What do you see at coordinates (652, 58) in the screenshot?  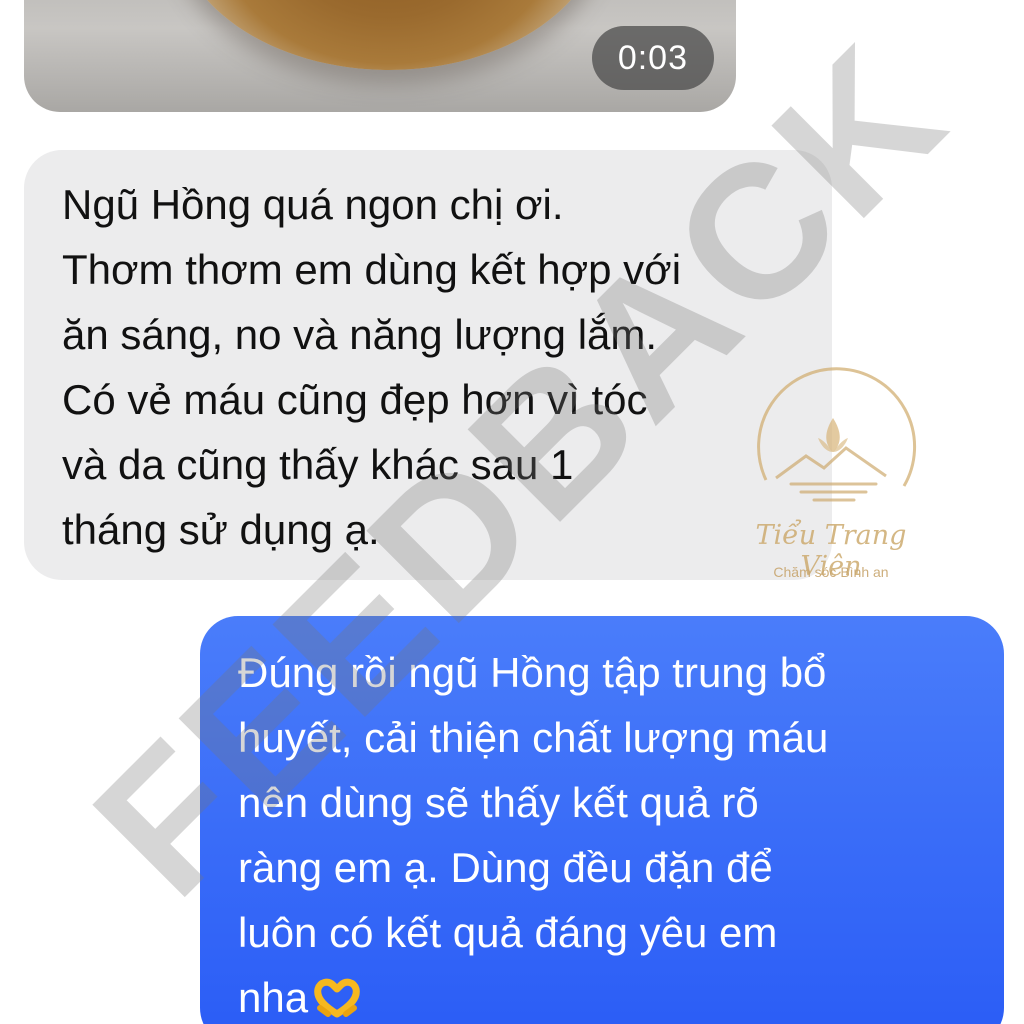 I see `video-duration-badge: 0:03` at bounding box center [652, 58].